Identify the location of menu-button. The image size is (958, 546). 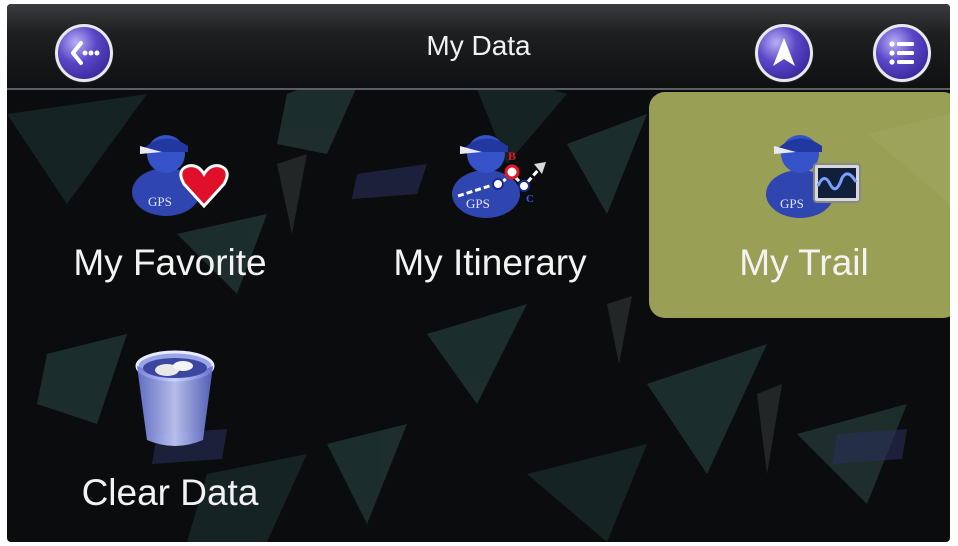
(902, 53).